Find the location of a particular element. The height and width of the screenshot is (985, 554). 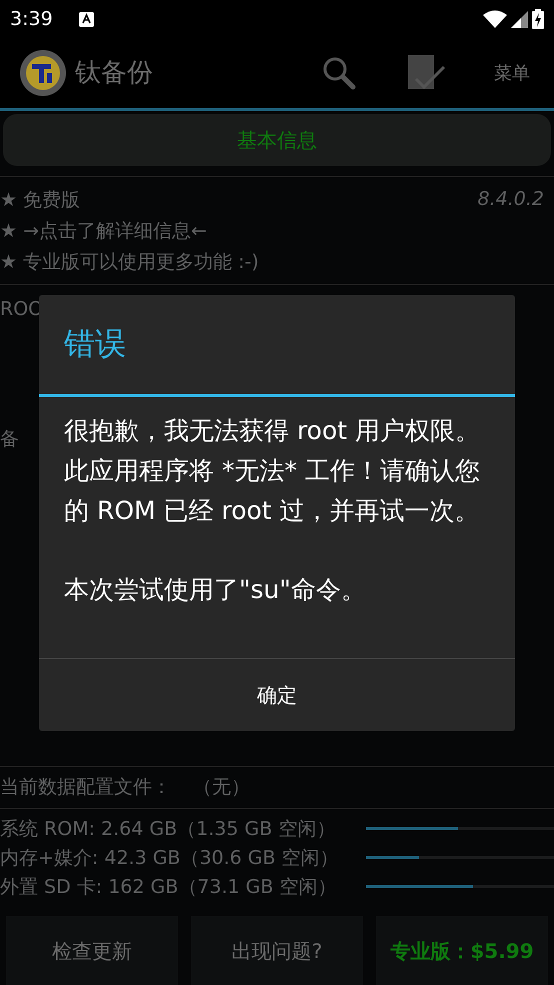

storage-text: 内存+媒介: 42.3 GB（30.6 GB 空闲） is located at coordinates (170, 858).